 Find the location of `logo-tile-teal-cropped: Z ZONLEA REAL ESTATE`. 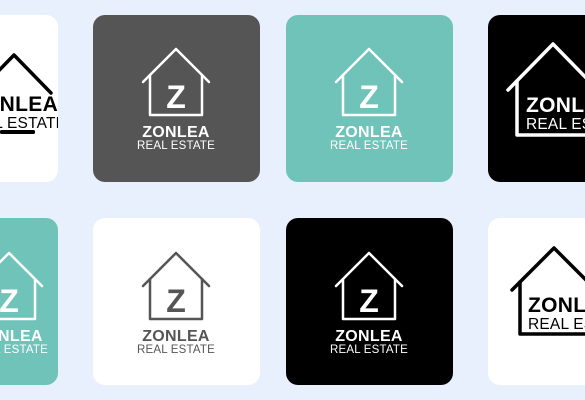

logo-tile-teal-cropped: Z ZONLEA REAL ESTATE is located at coordinates (29, 301).